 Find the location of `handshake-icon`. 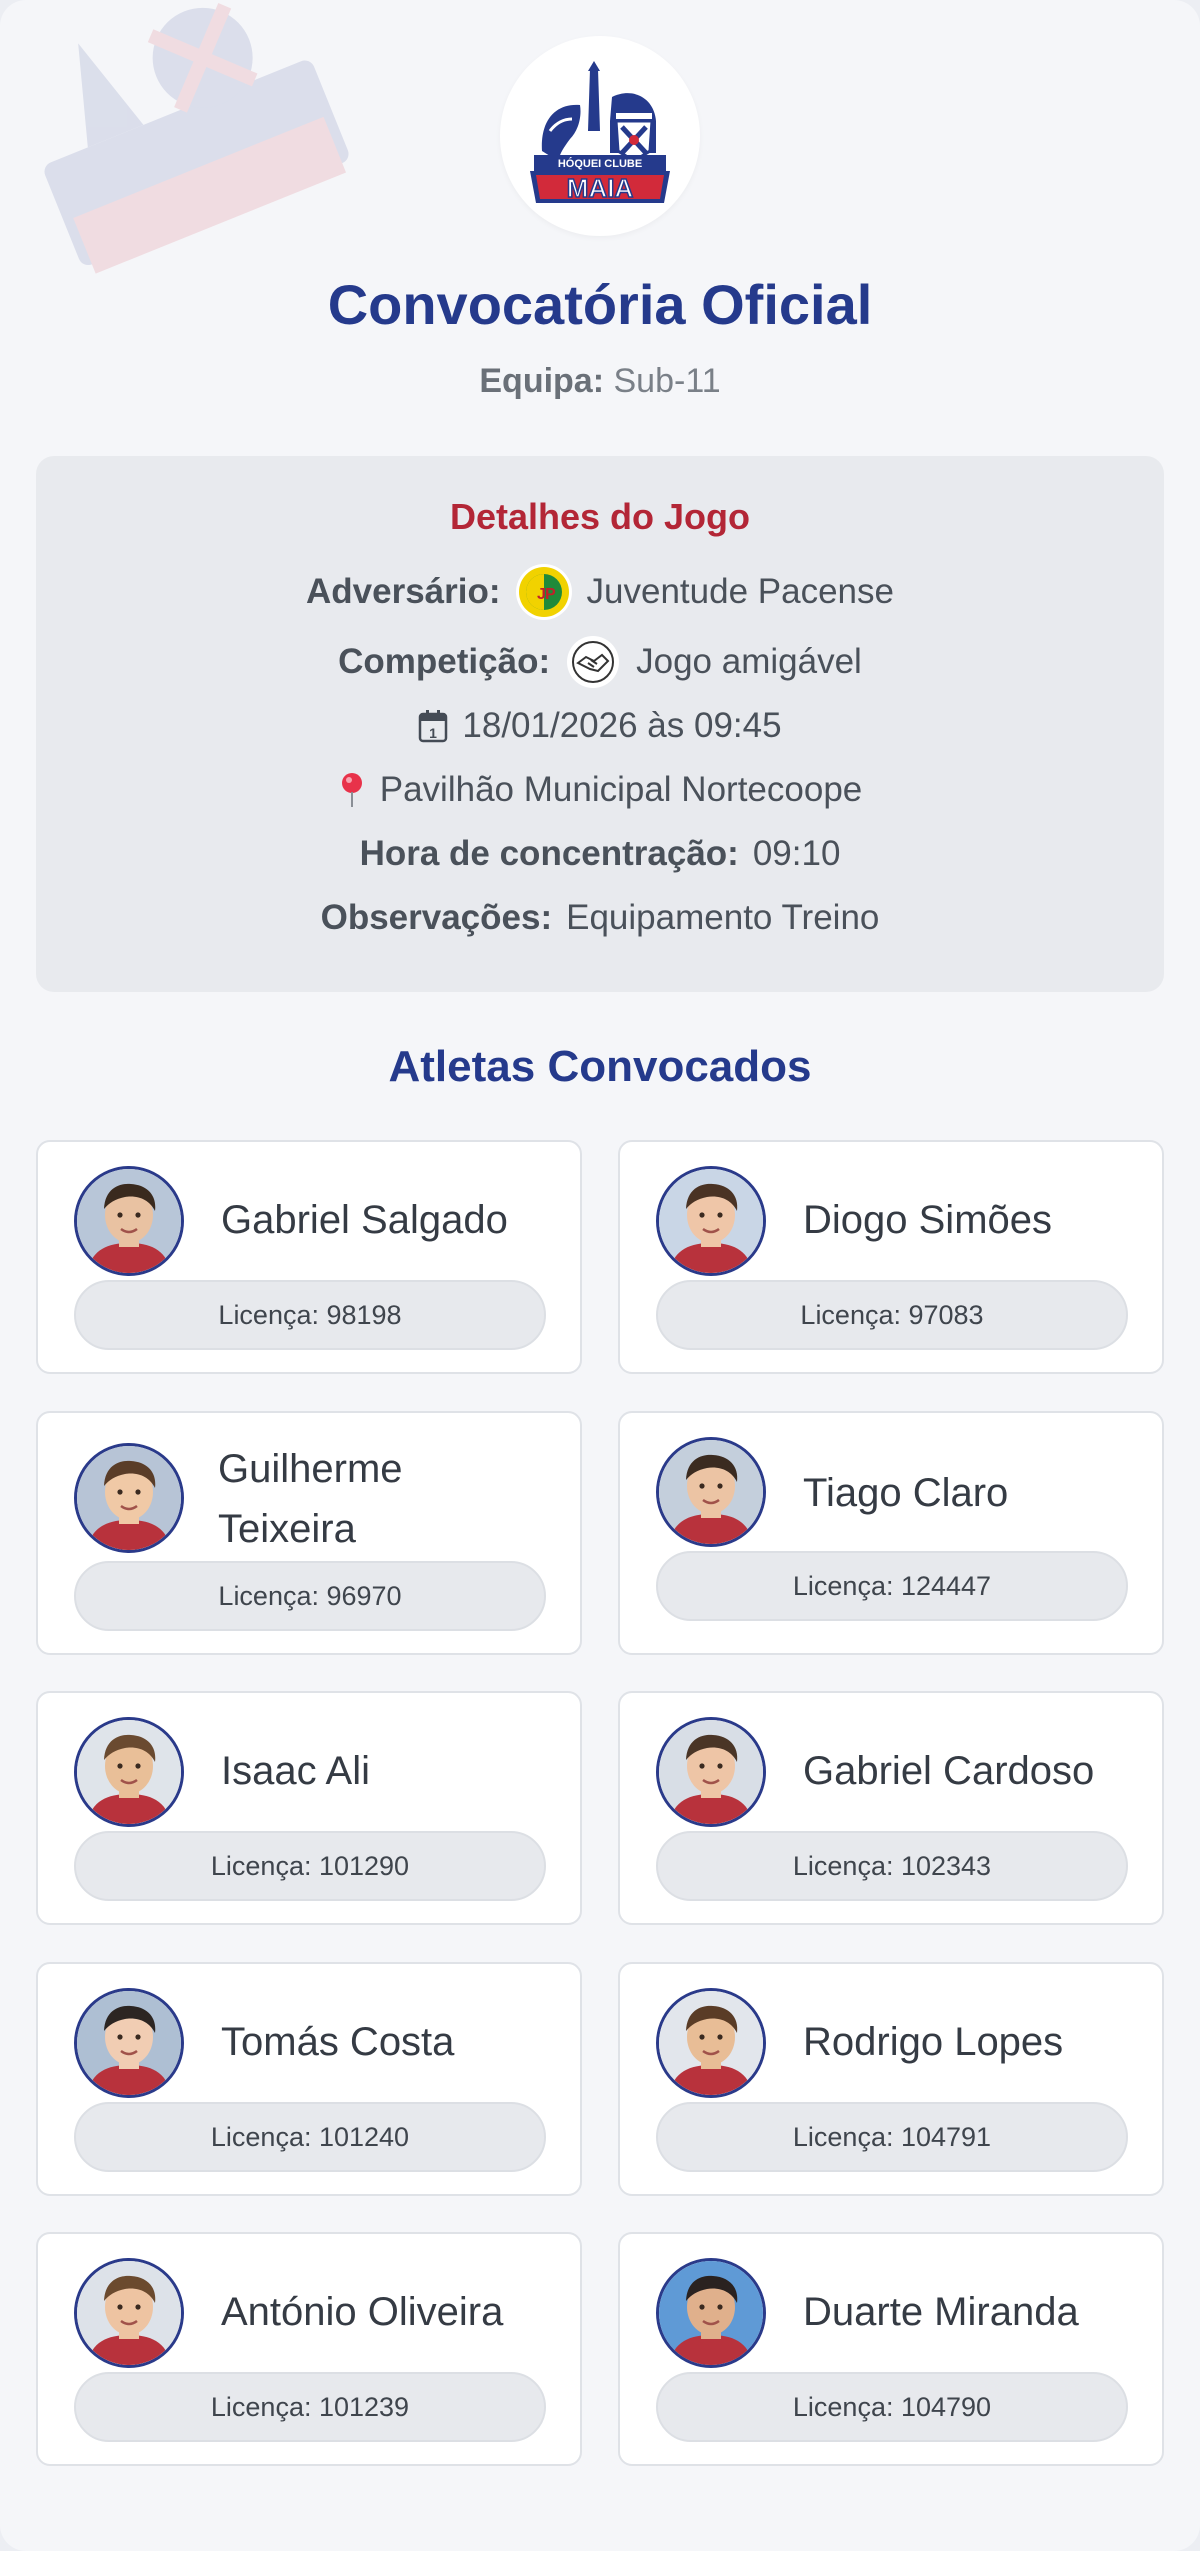

handshake-icon is located at coordinates (593, 662).